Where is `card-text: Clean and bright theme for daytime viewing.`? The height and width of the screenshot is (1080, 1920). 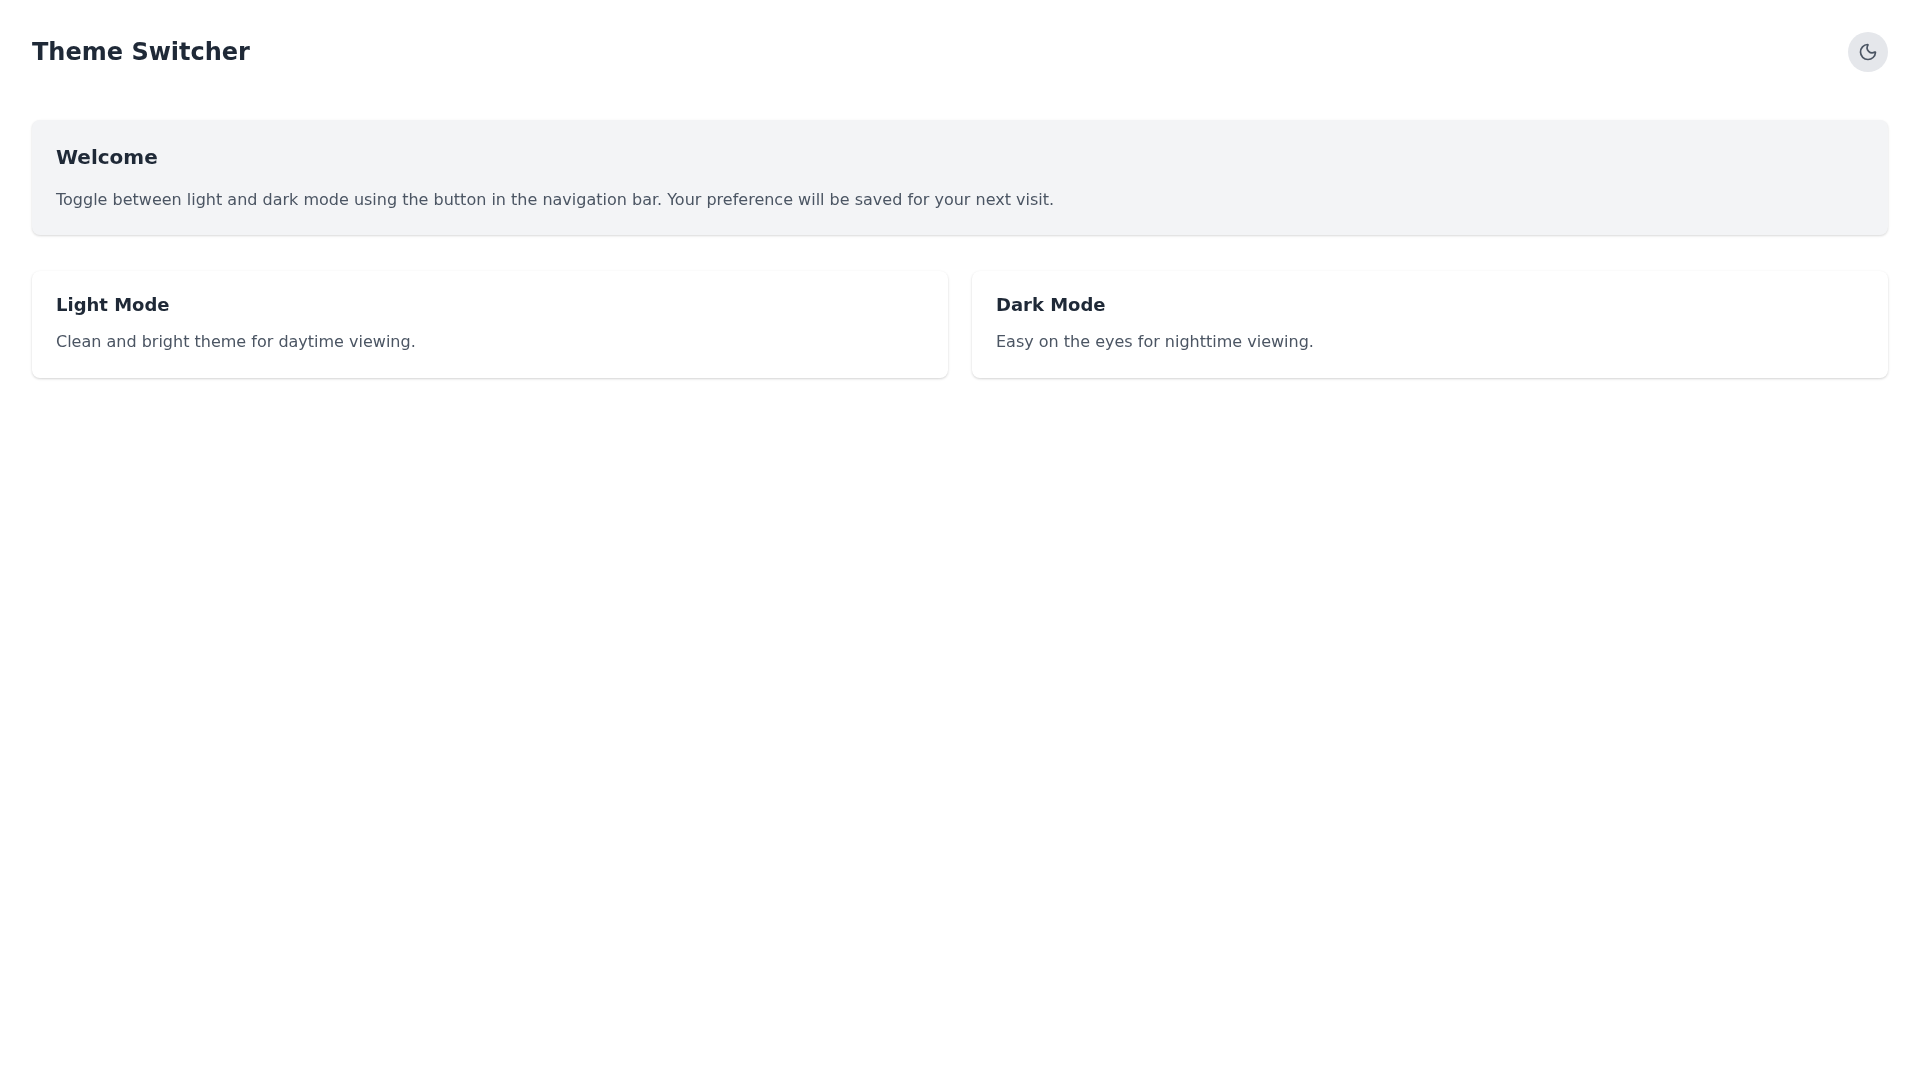 card-text: Clean and bright theme for daytime viewing. is located at coordinates (236, 342).